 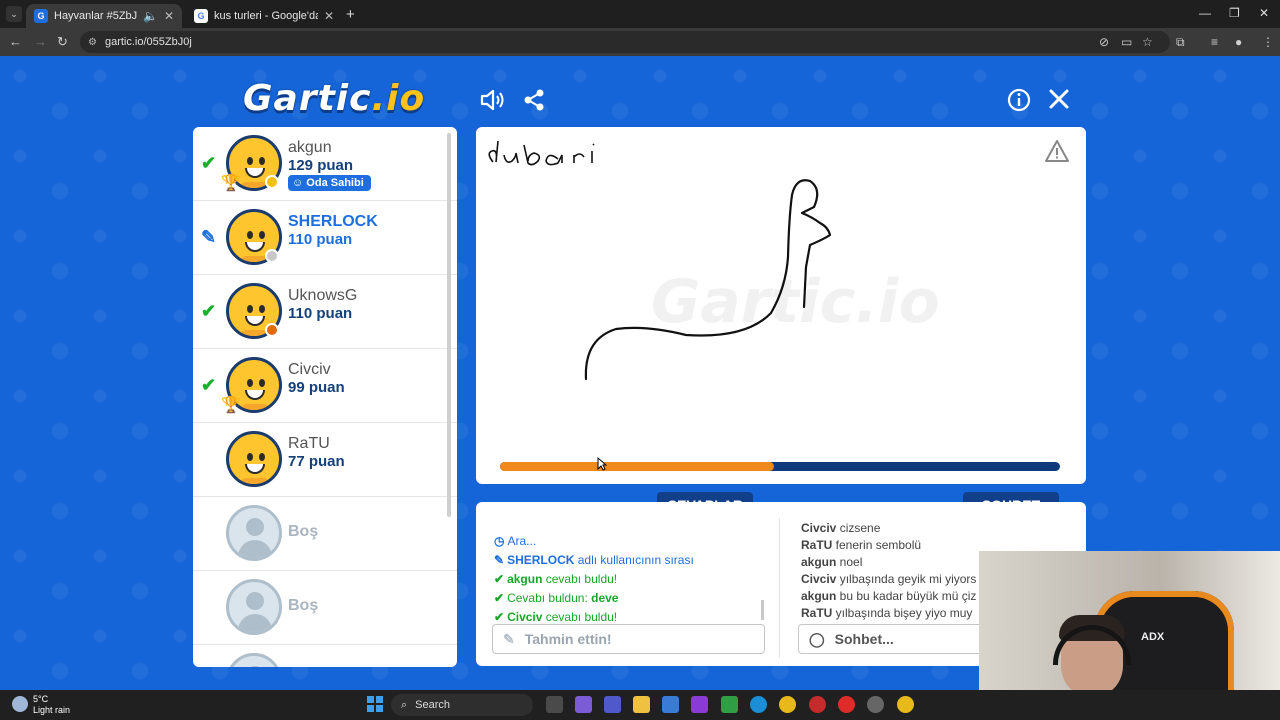 What do you see at coordinates (1205, 13) in the screenshot?
I see `minimize-icon: —` at bounding box center [1205, 13].